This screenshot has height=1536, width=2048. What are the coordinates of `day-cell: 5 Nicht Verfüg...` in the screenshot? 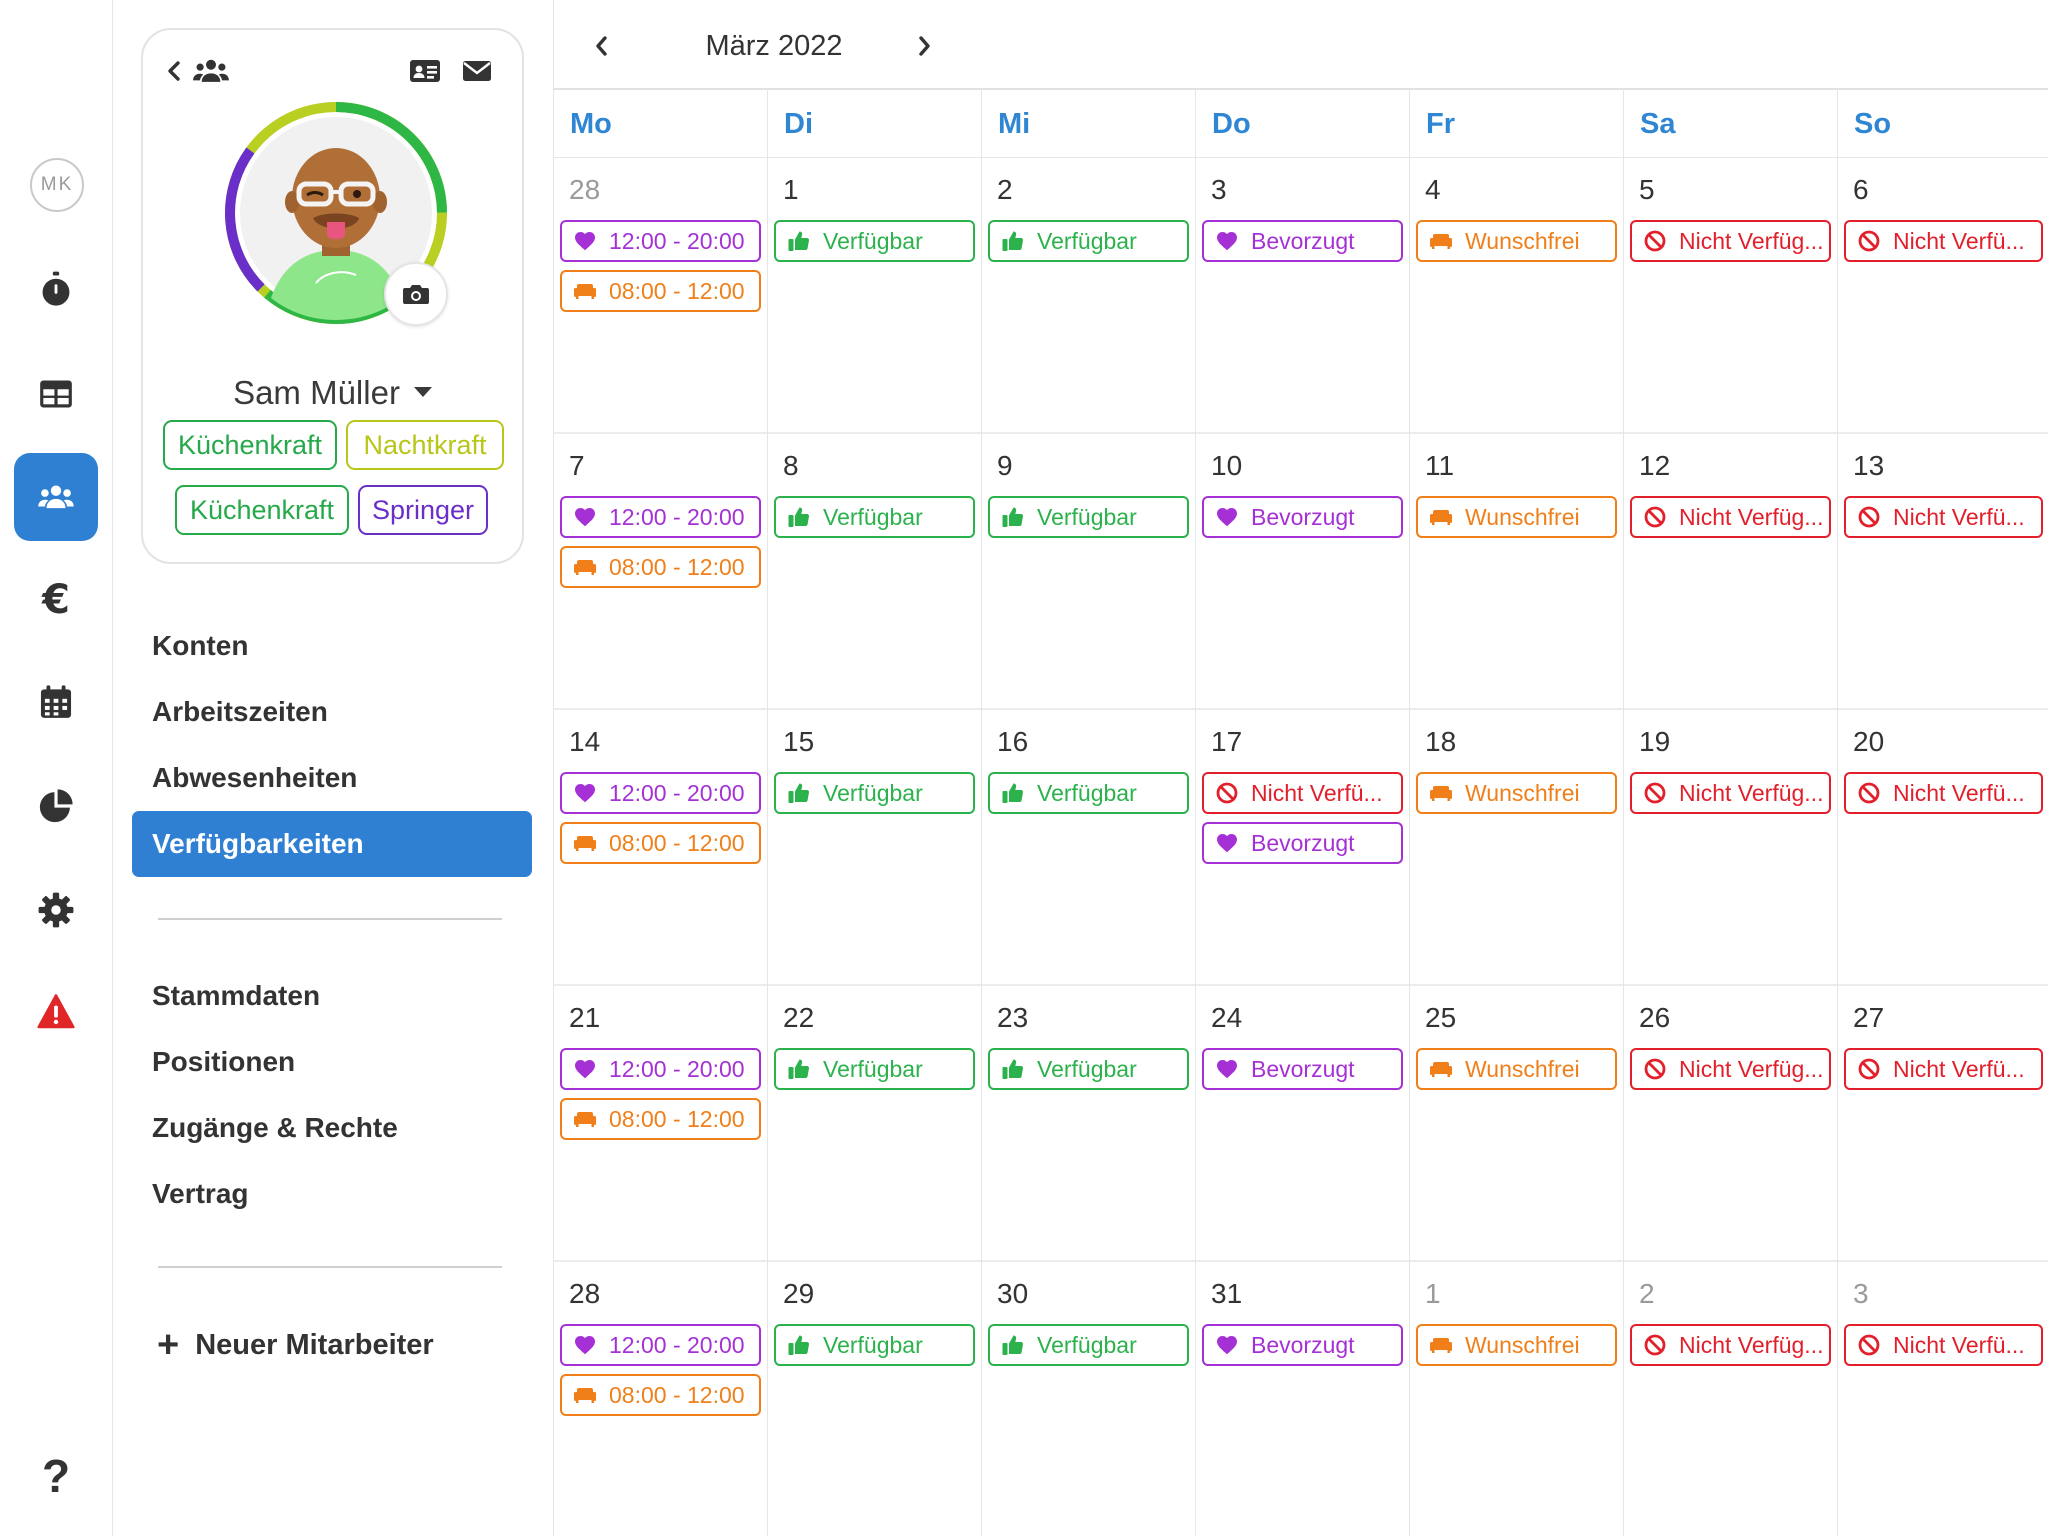 It's located at (1730, 296).